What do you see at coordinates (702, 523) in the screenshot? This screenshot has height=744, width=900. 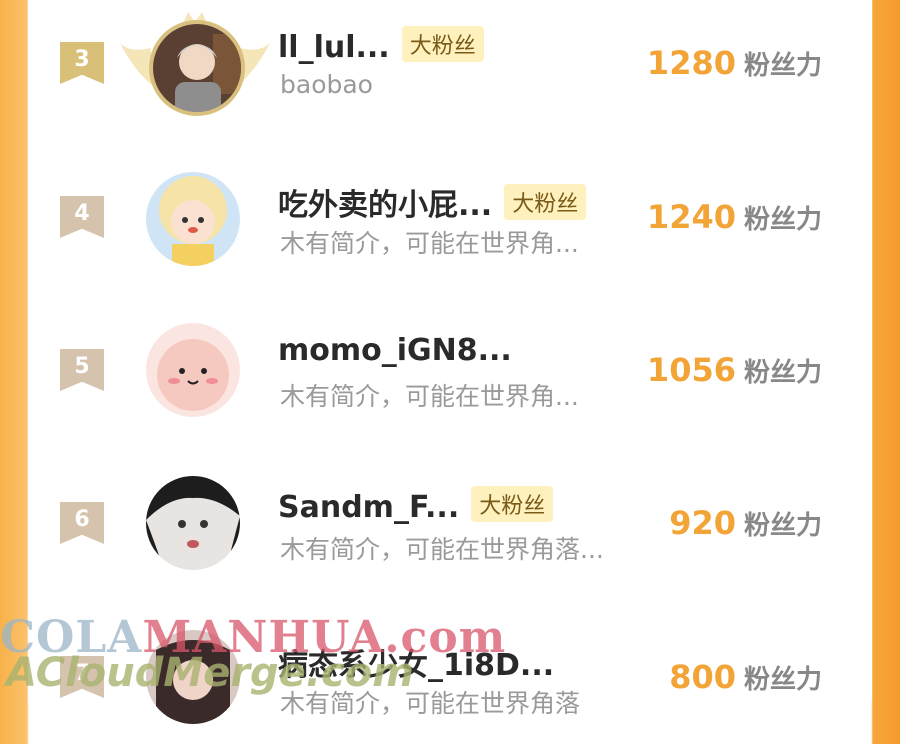 I see `score-value: 920` at bounding box center [702, 523].